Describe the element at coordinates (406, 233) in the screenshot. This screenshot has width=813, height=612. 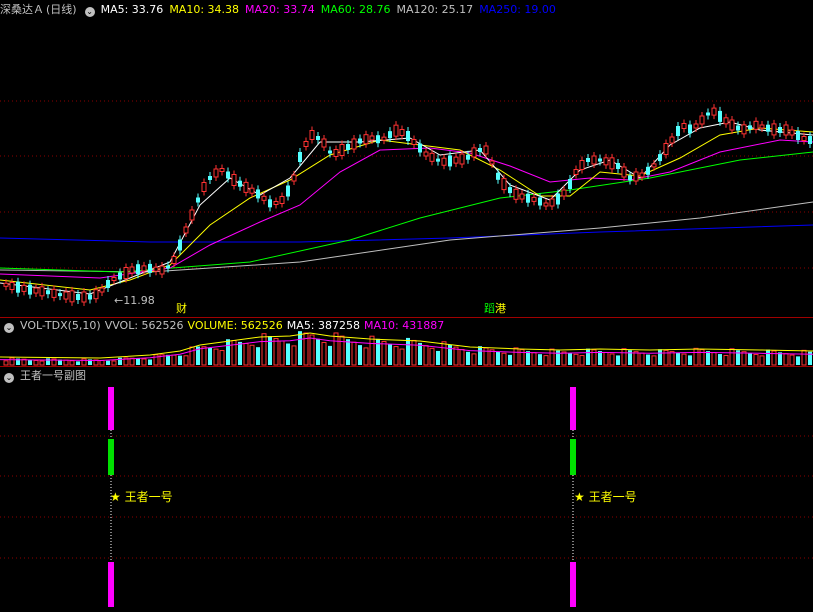
I see `ma-line` at that location.